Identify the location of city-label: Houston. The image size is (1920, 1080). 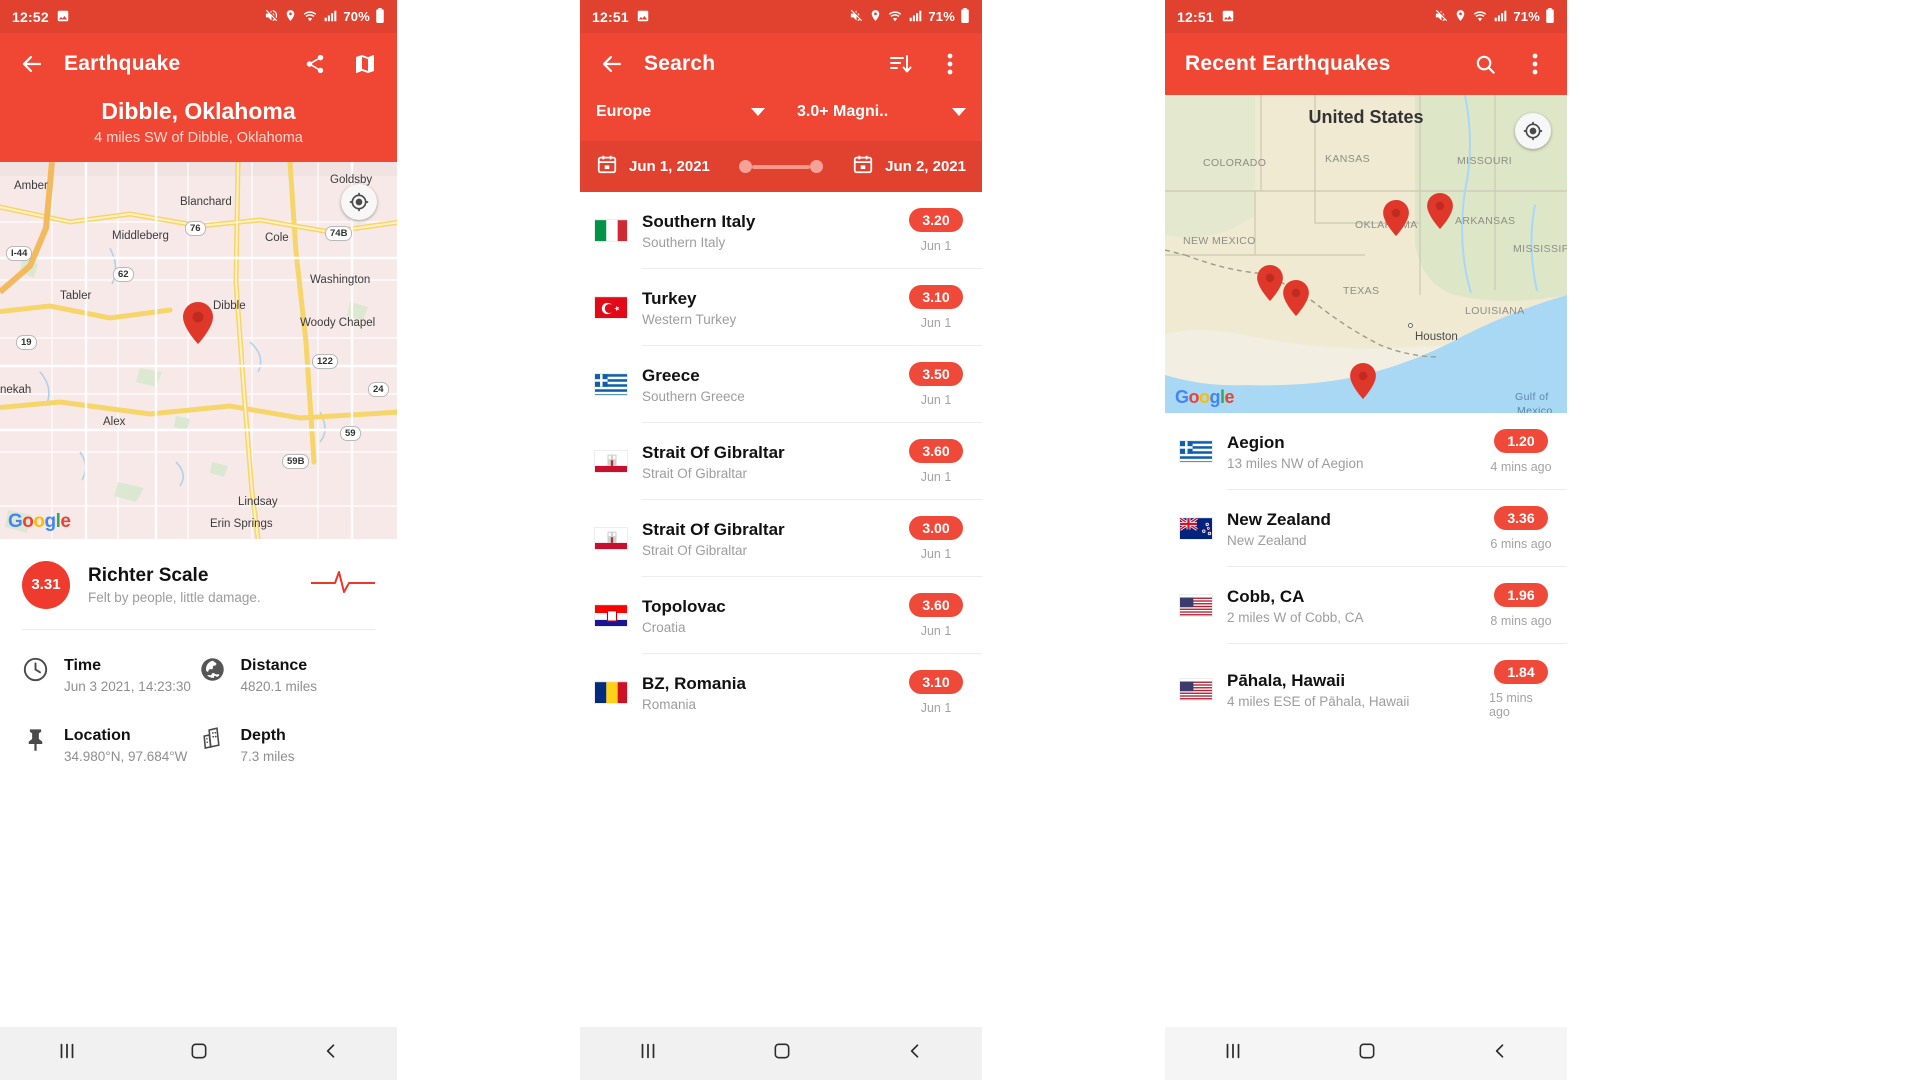
(1436, 337).